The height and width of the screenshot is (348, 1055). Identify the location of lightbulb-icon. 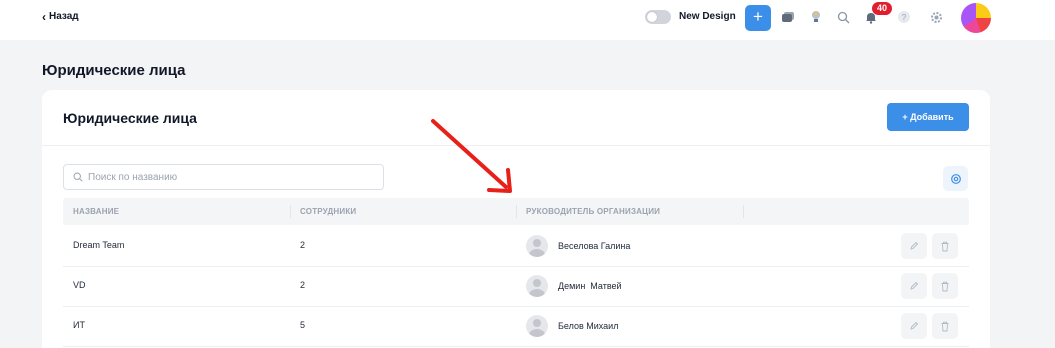
(816, 17).